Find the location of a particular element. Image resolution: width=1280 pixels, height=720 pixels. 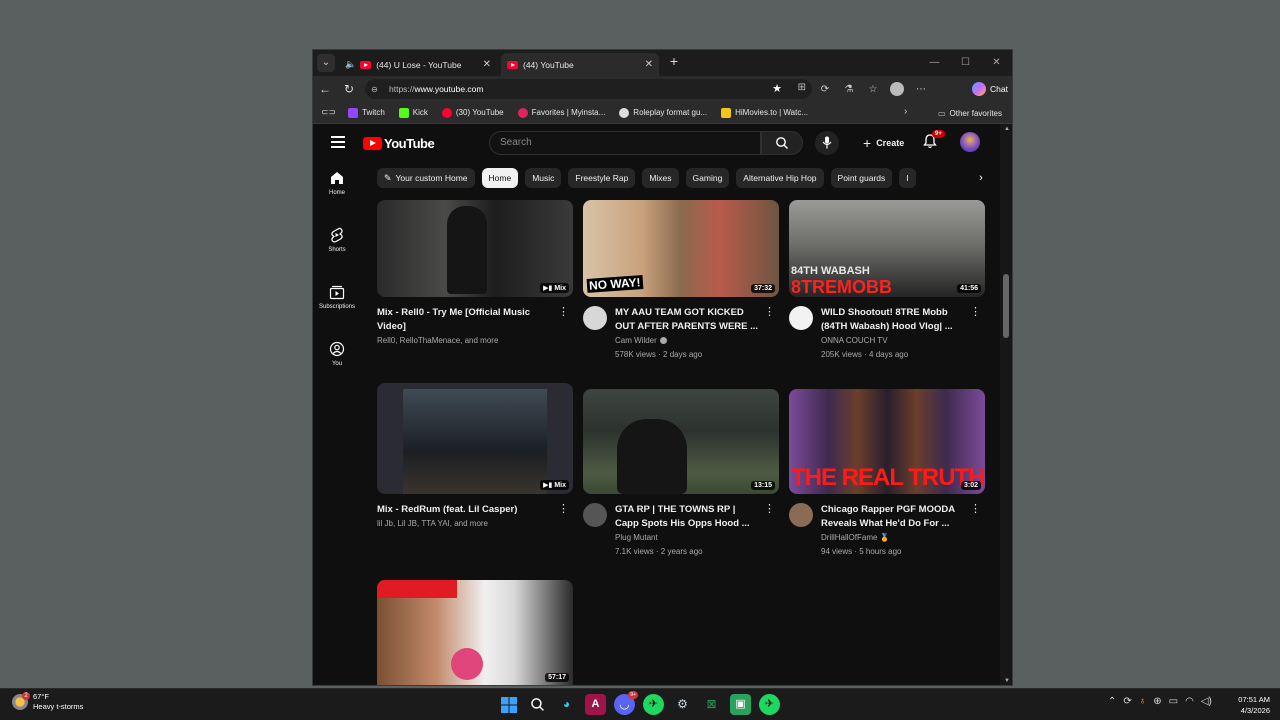

maximize-button: ☐ is located at coordinates (965, 63).